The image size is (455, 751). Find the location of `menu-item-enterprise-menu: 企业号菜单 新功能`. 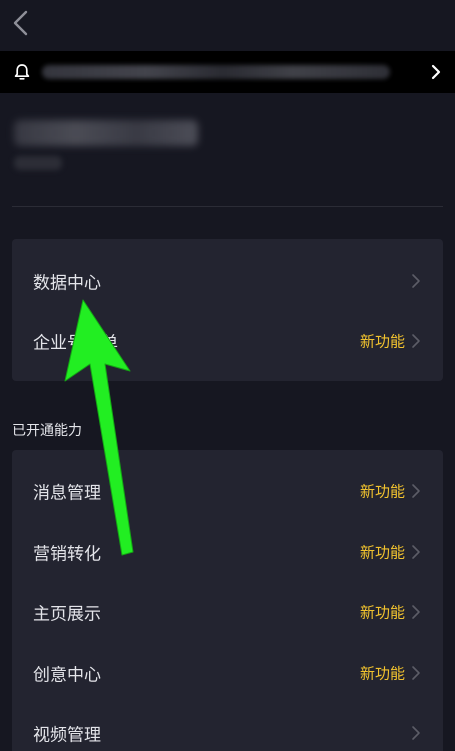

menu-item-enterprise-menu: 企业号菜单 新功能 is located at coordinates (227, 341).